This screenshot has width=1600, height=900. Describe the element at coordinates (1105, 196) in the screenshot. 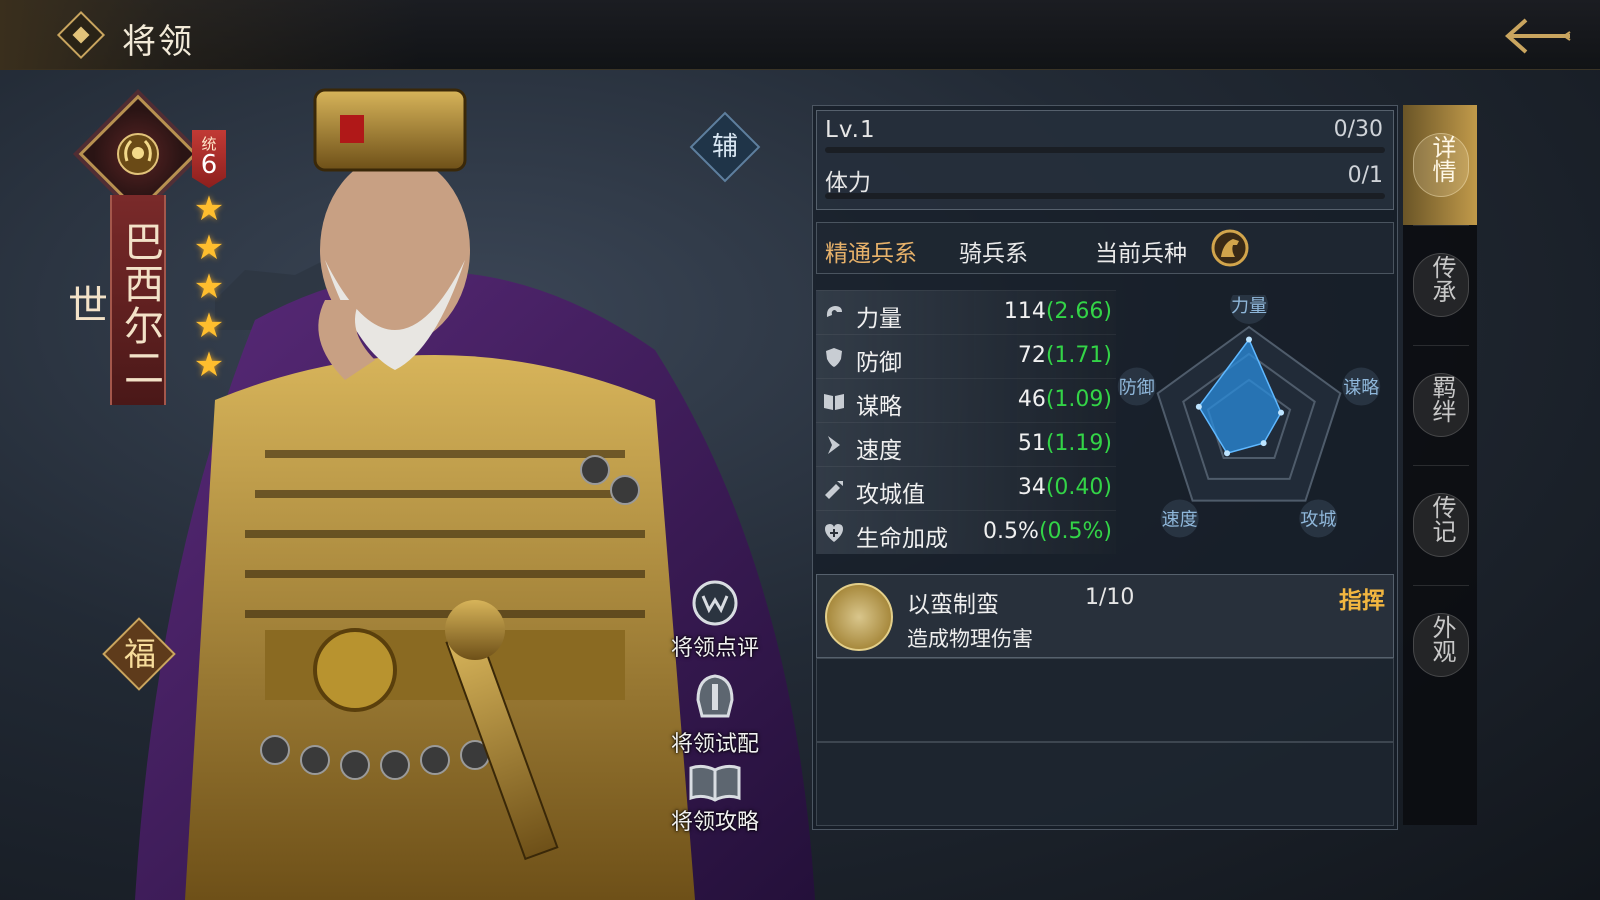

I see `stamina-progress-bar` at that location.